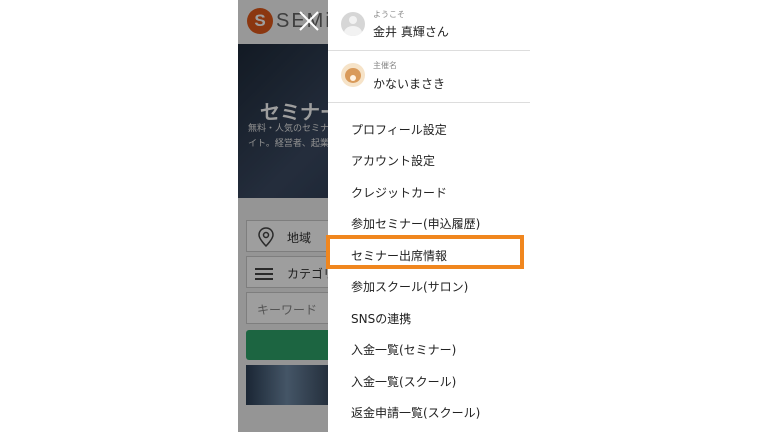  I want to click on menu-profile-settings: プロフィール設定, so click(399, 129).